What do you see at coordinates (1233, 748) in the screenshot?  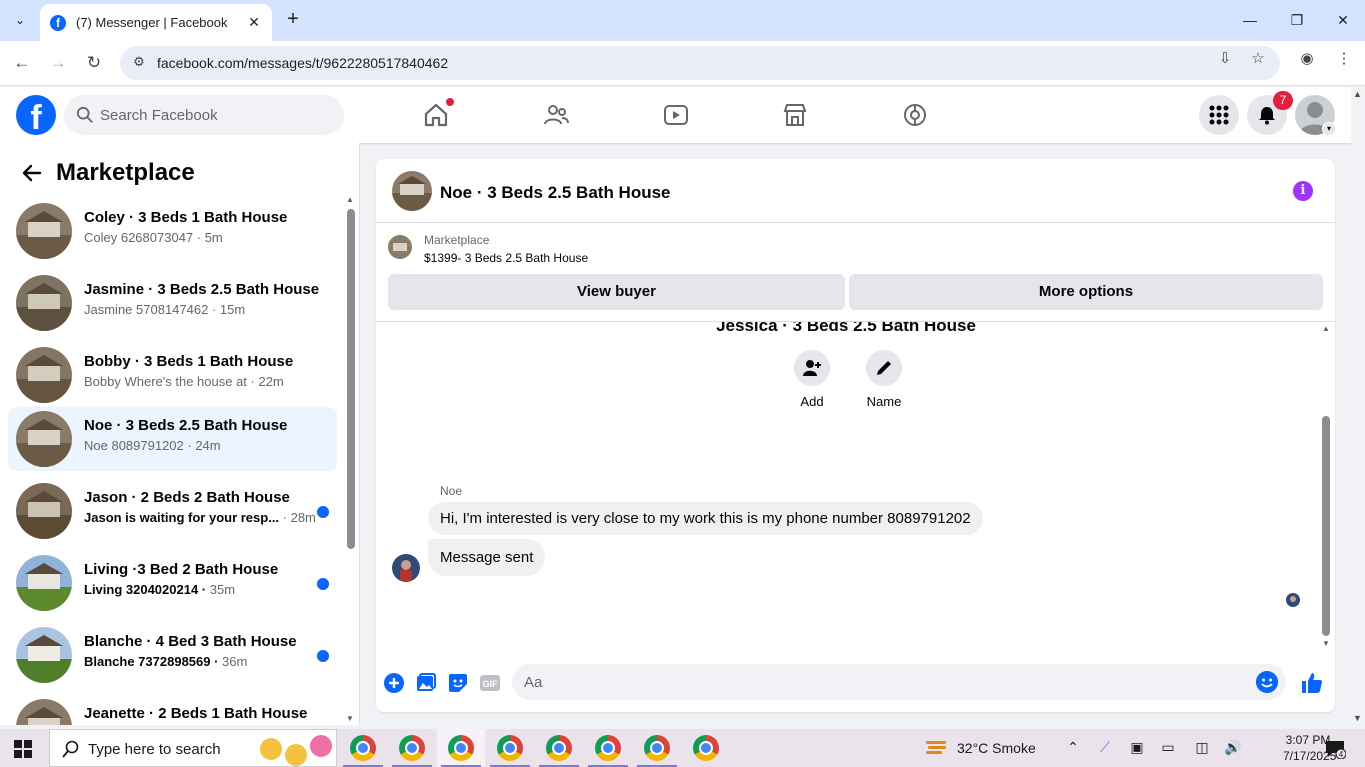 I see `volume-icon: 🔊` at bounding box center [1233, 748].